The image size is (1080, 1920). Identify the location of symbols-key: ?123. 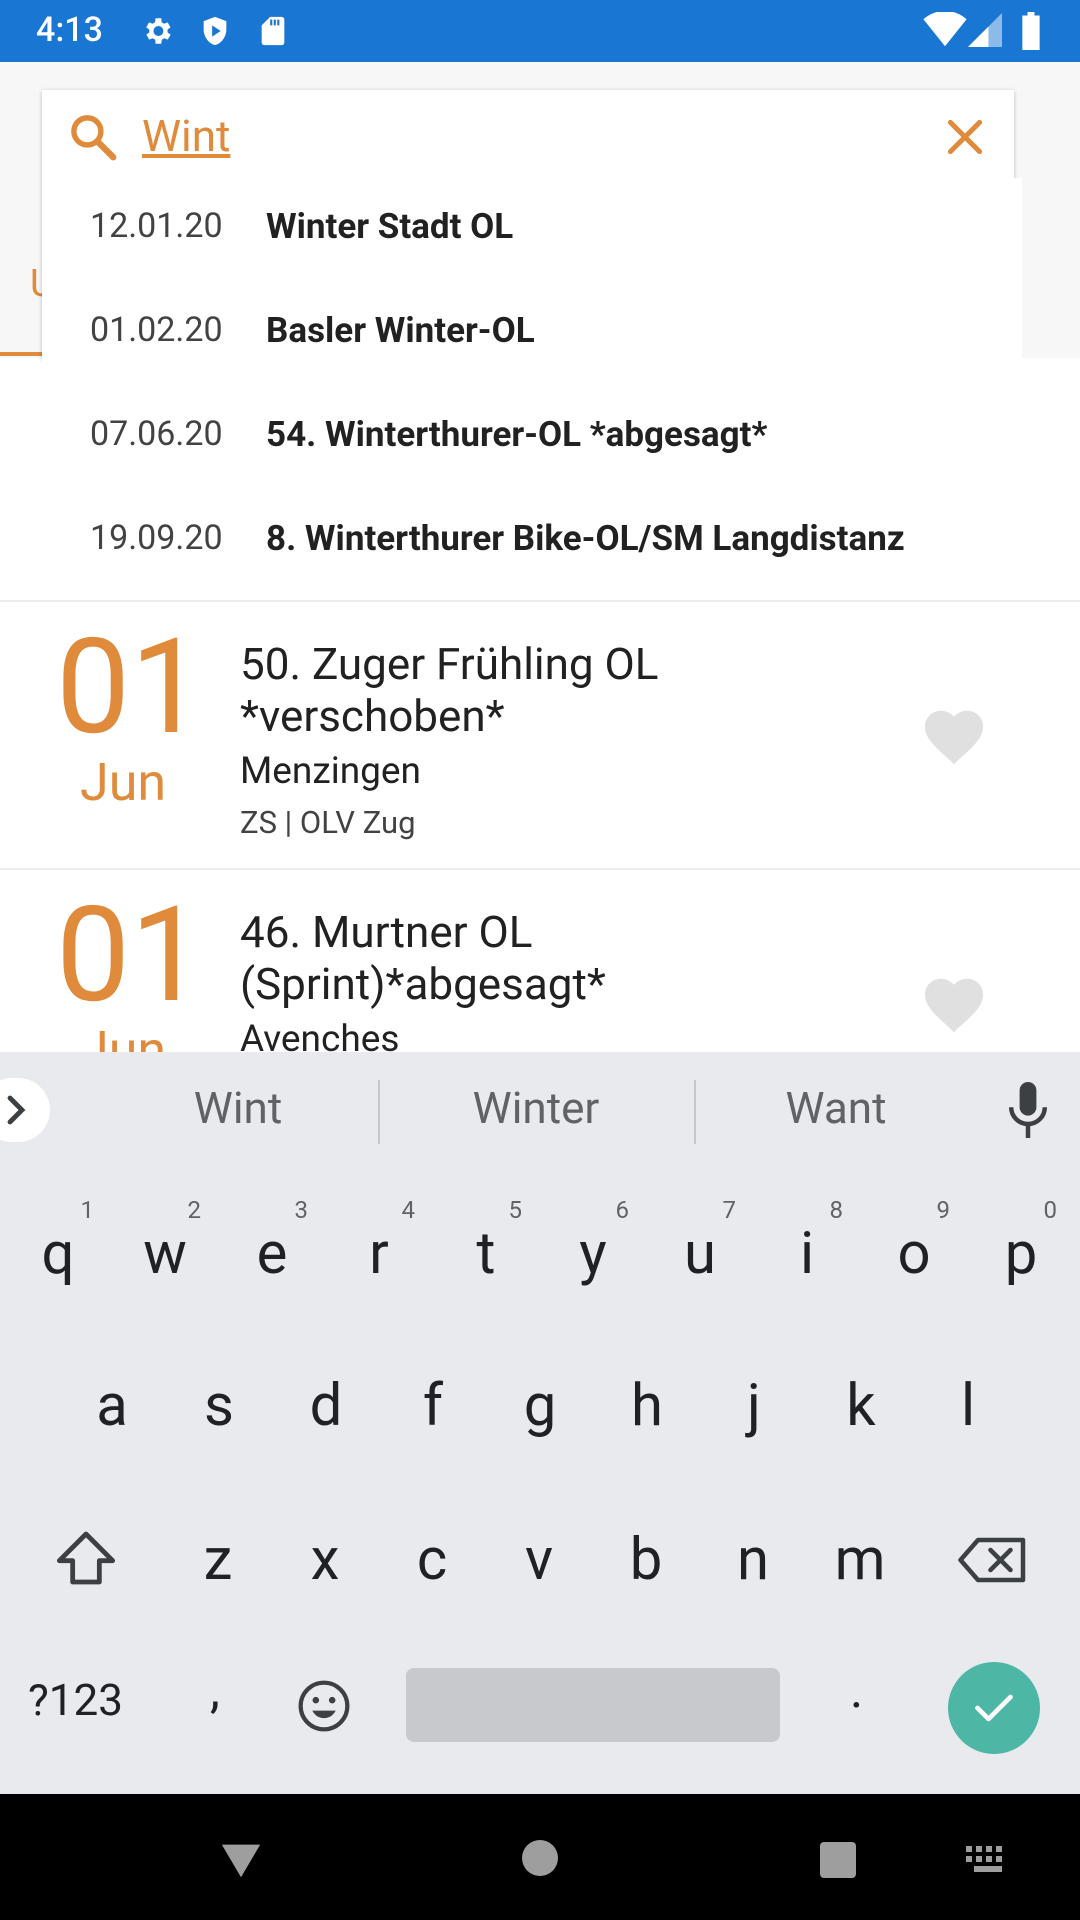
(75, 1700).